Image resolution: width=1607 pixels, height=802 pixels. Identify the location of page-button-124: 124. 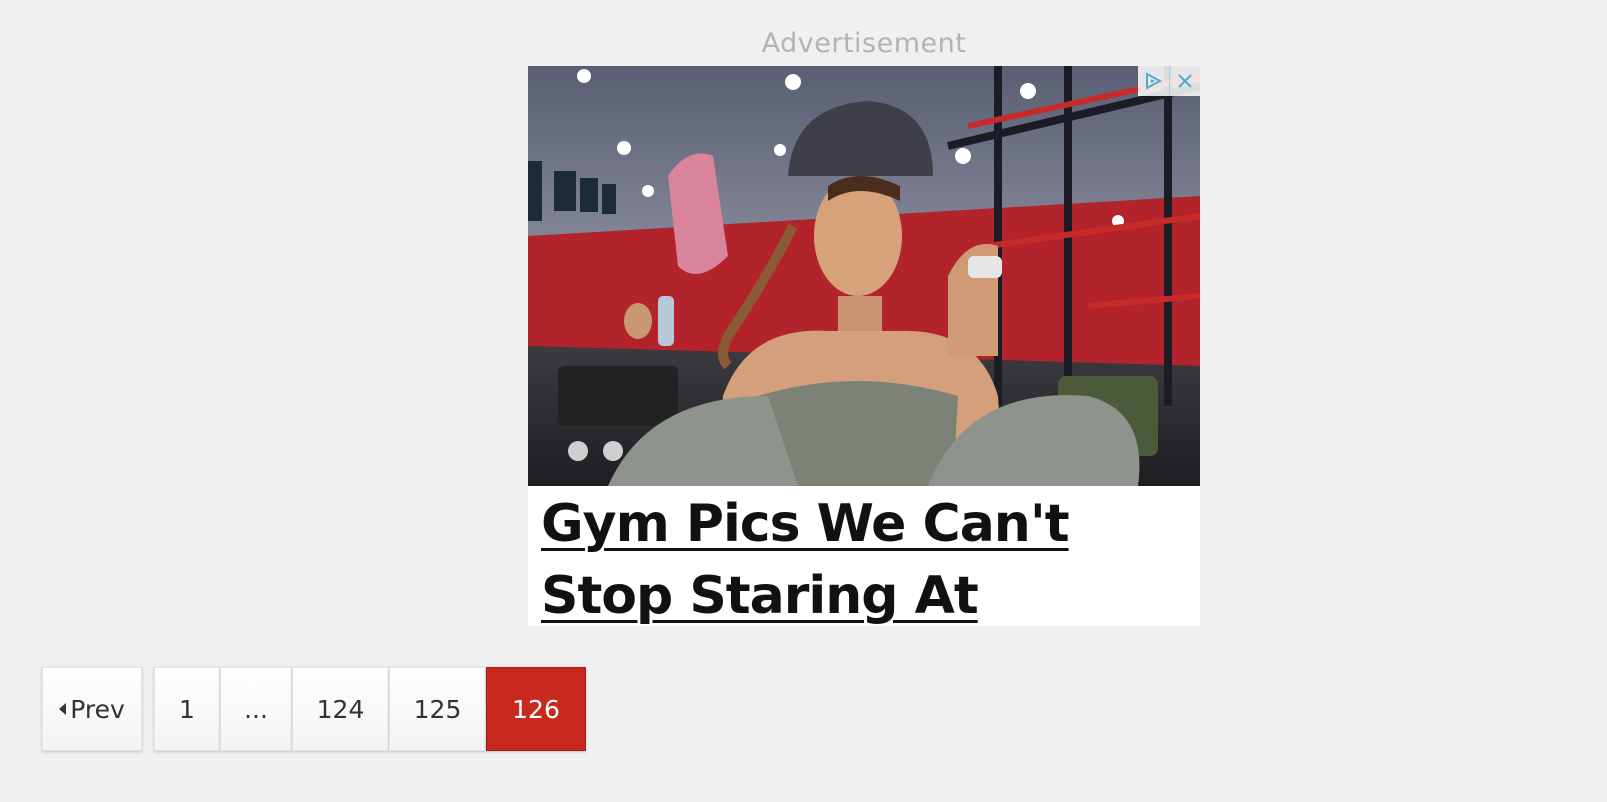
(340, 709).